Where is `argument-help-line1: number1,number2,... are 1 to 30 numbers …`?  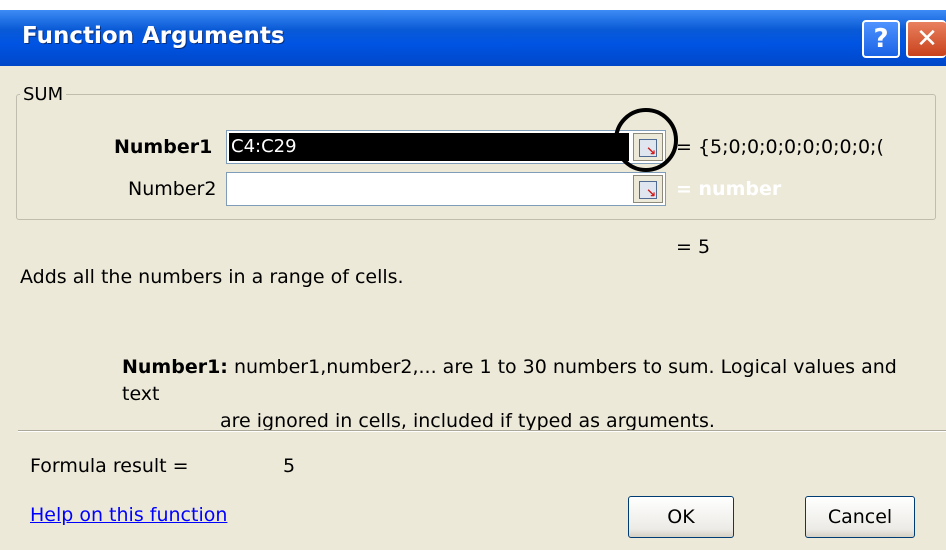 argument-help-line1: number1,number2,... are 1 to 30 numbers … is located at coordinates (509, 380).